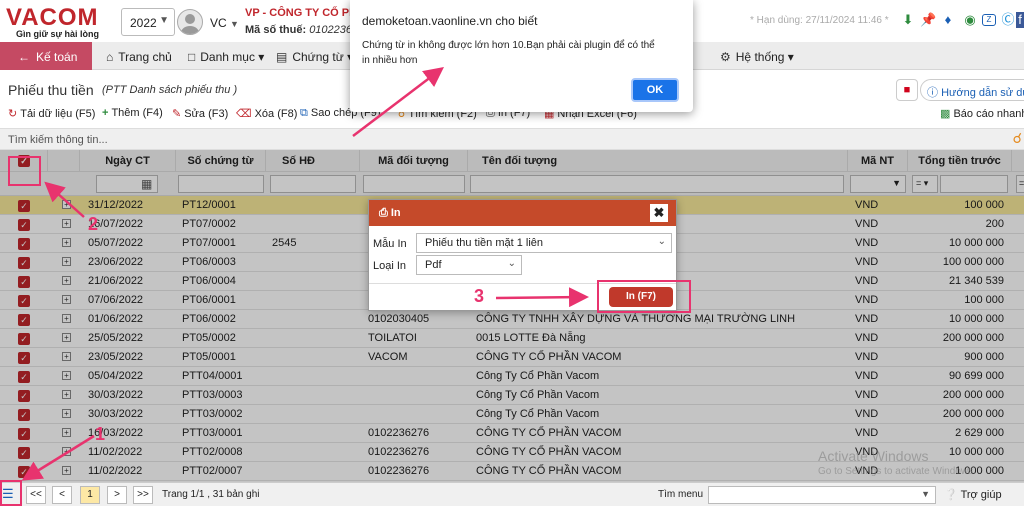 This screenshot has height=506, width=1024. I want to click on arrow-to-menu, so click(58, 457).